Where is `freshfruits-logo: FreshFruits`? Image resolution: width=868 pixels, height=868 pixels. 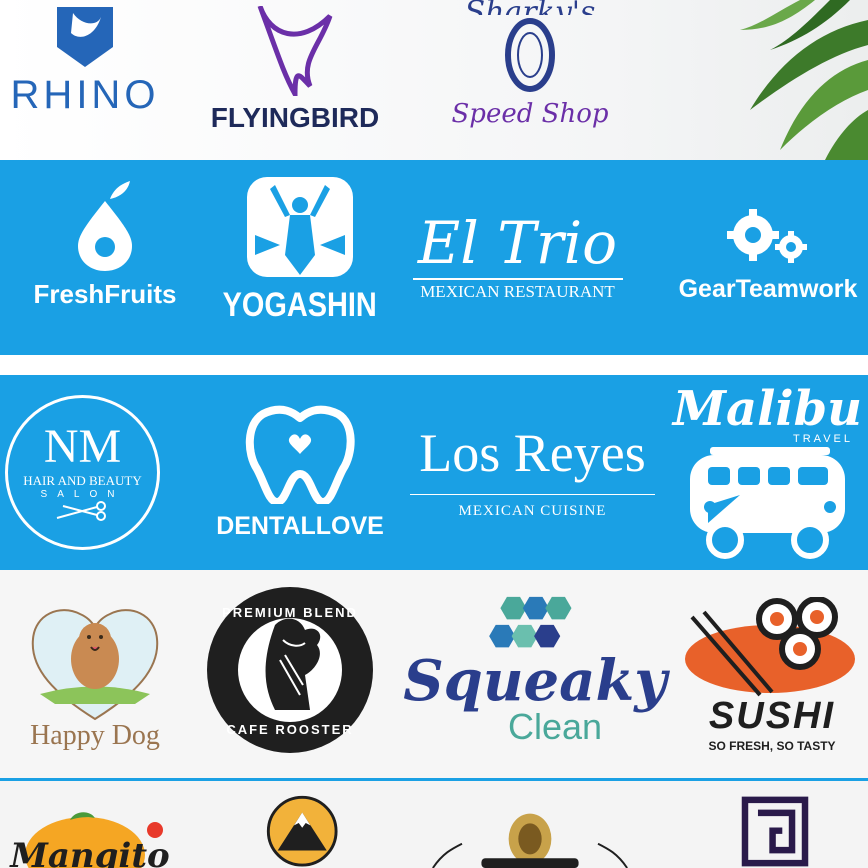 freshfruits-logo: FreshFruits is located at coordinates (105, 245).